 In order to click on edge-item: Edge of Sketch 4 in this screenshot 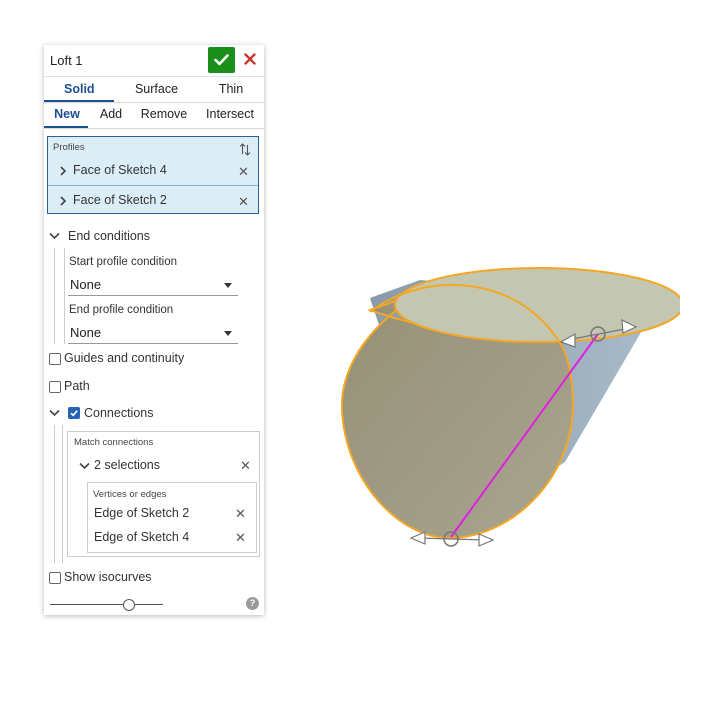, I will do `click(141, 537)`.